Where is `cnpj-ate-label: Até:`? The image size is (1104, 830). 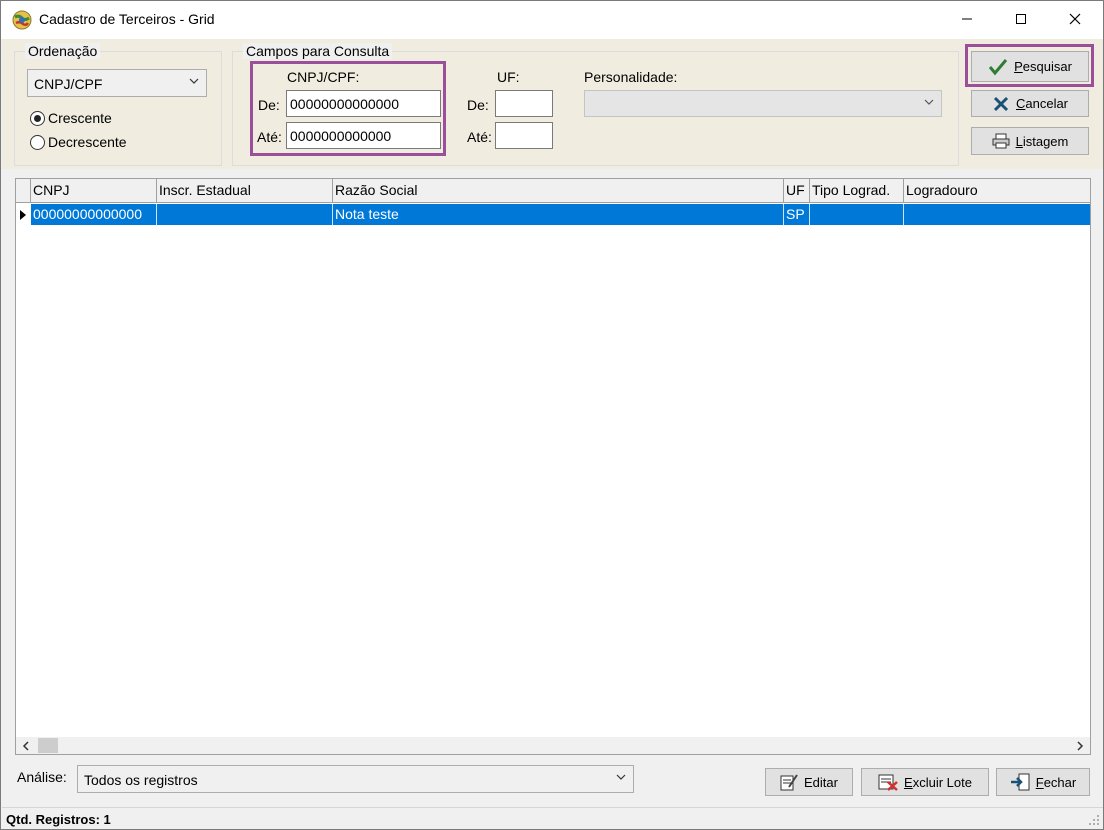
cnpj-ate-label: Até: is located at coordinates (269, 137).